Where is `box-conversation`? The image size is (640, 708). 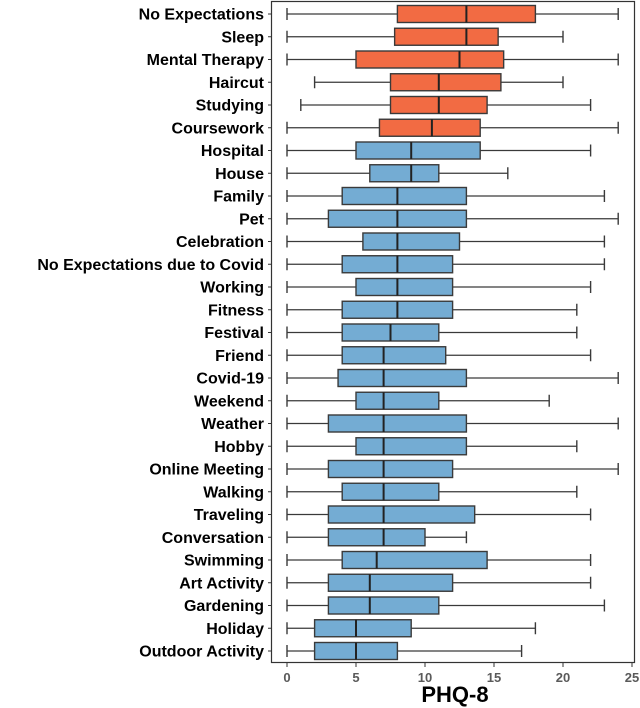 box-conversation is located at coordinates (377, 537).